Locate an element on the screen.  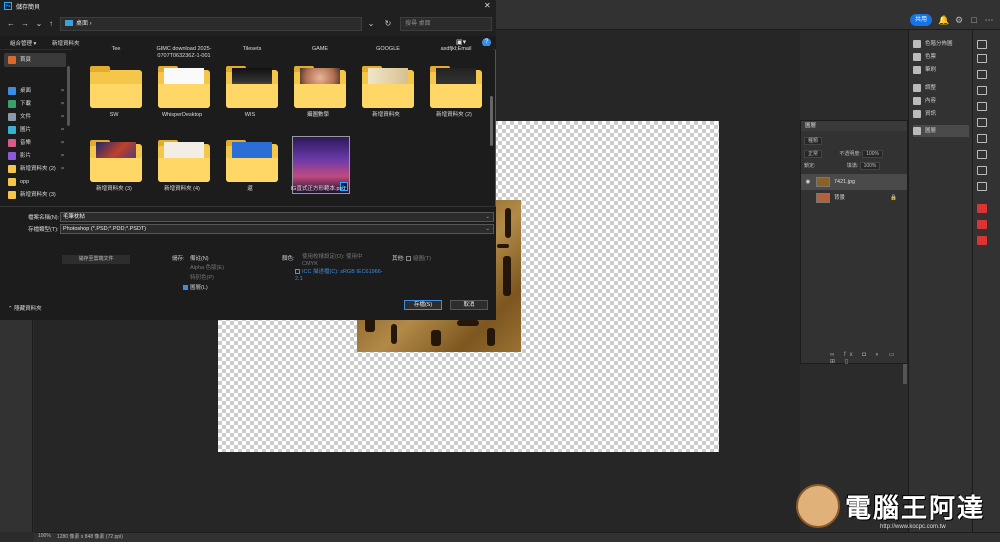
nav-item-pictures: 圖片 ⌗ is located at coordinates (35, 130).